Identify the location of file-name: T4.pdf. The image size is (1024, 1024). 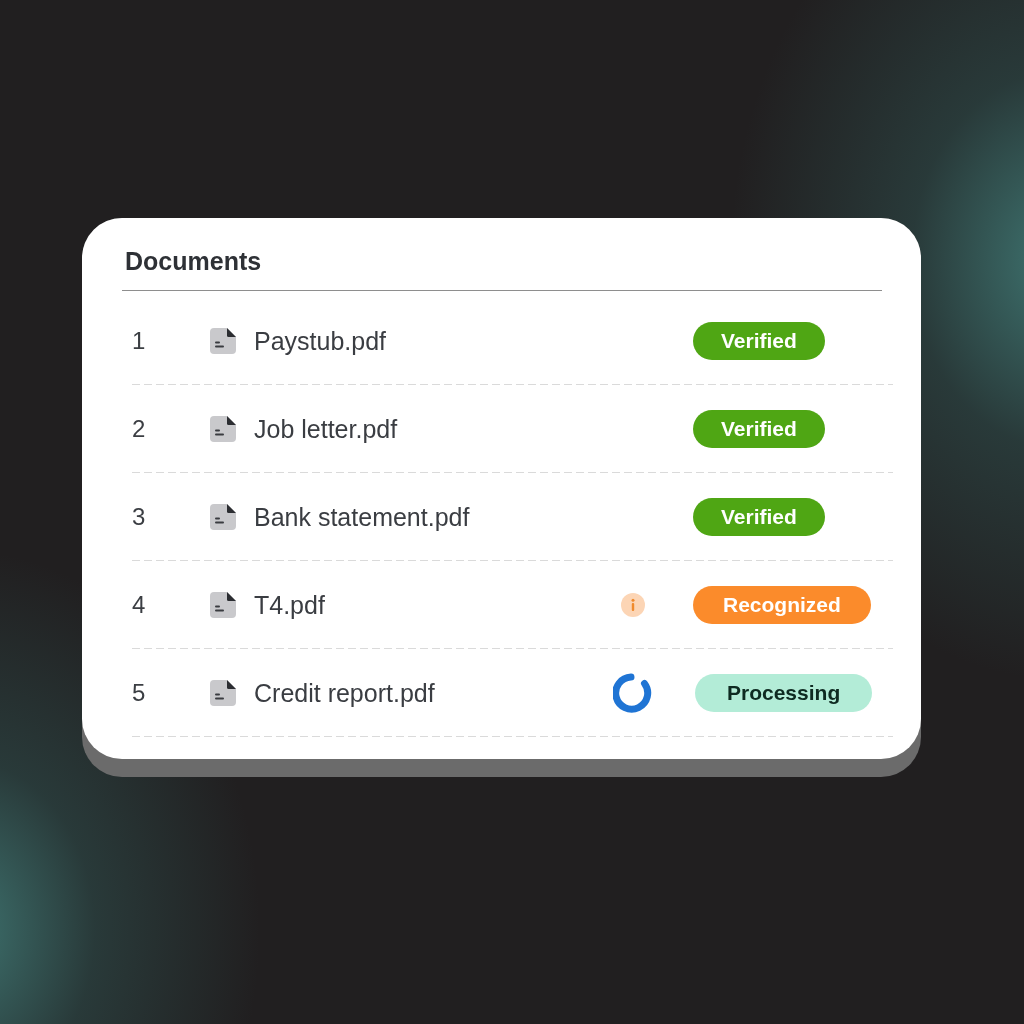
(289, 605).